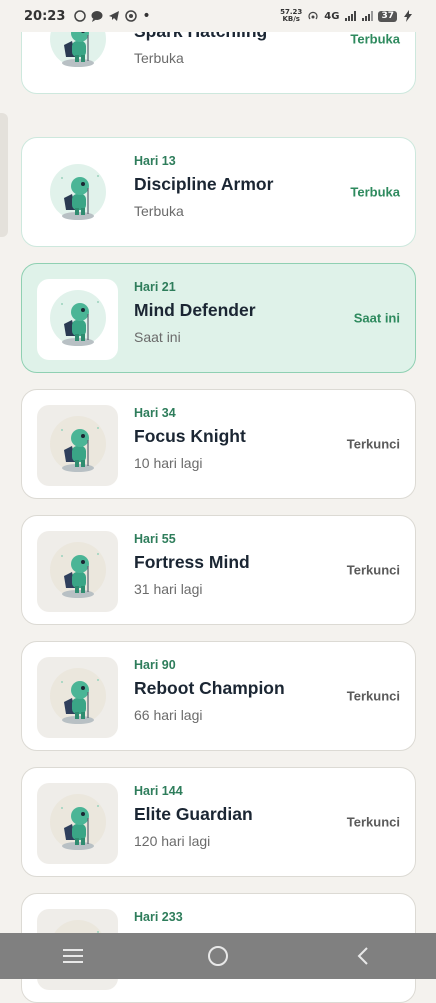 This screenshot has width=436, height=1003. What do you see at coordinates (218, 16) in the screenshot?
I see `status-bar: 20:23 • 57.23 KB/s 4G 37` at bounding box center [218, 16].